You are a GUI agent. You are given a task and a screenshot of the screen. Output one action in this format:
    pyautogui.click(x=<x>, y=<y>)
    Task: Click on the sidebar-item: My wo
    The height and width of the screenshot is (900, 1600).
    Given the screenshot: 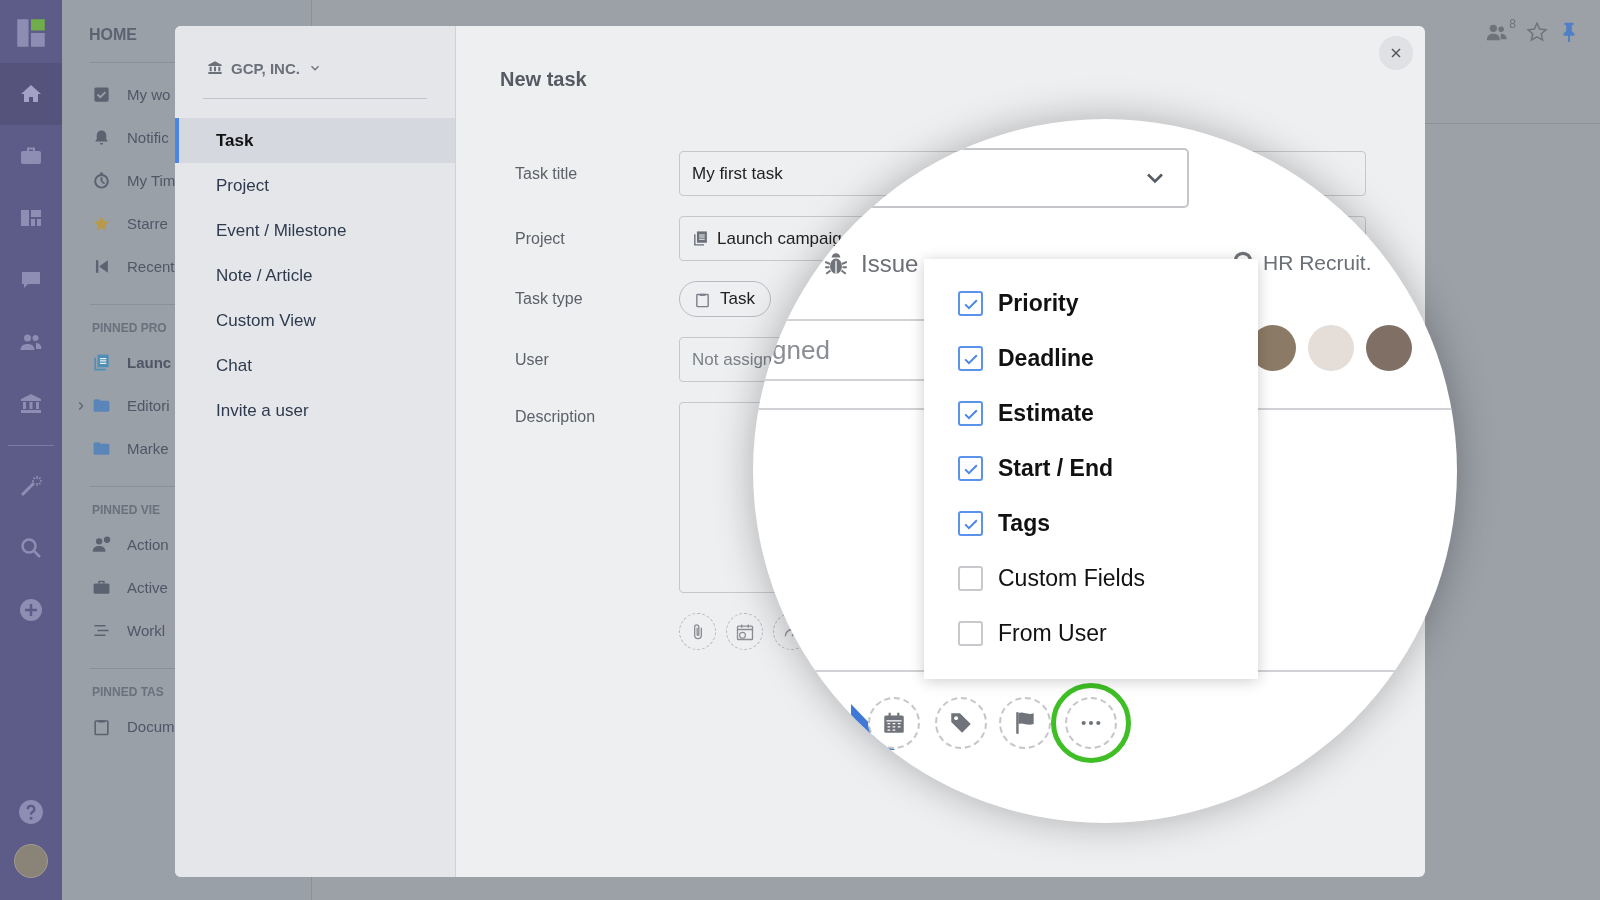 What is the action you would take?
    pyautogui.click(x=129, y=94)
    